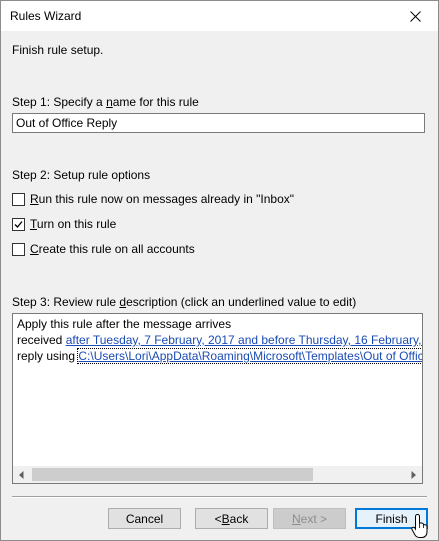 The height and width of the screenshot is (541, 439). I want to click on scrollbar-thumb, so click(172, 474).